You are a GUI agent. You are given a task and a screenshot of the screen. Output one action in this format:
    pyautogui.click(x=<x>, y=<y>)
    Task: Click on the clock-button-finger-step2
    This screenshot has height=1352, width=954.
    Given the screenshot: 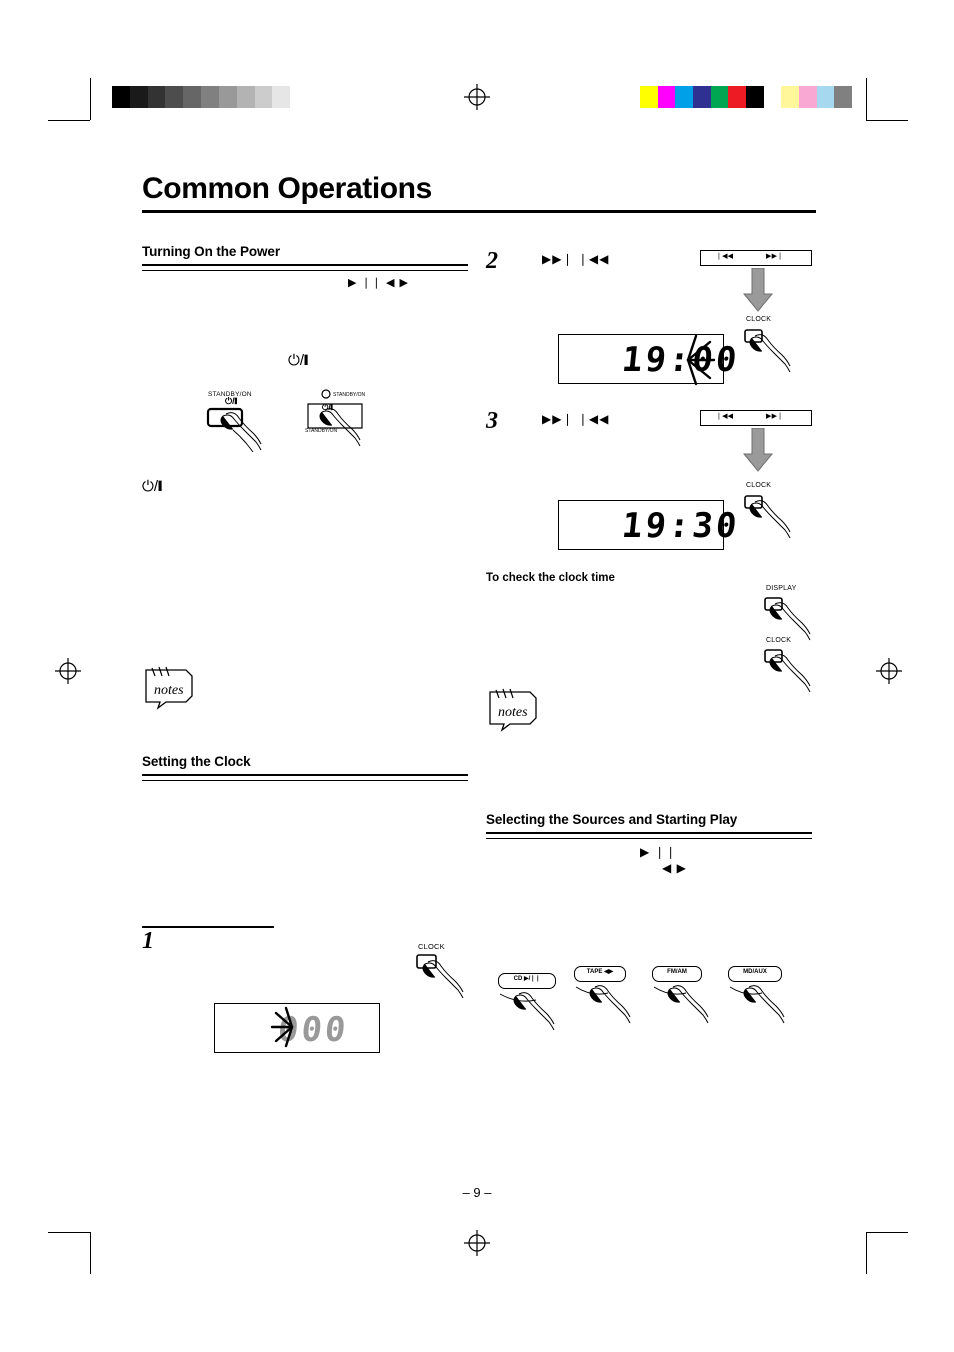 What is the action you would take?
    pyautogui.click(x=773, y=354)
    